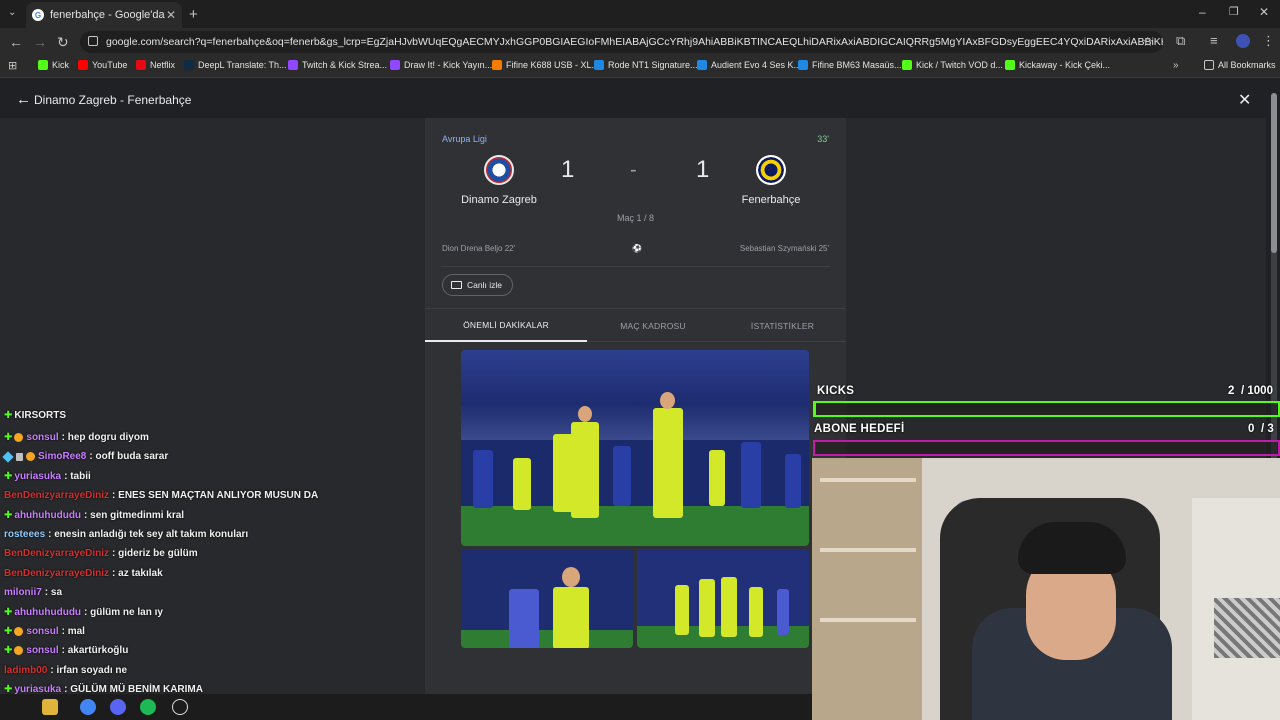 This screenshot has height=720, width=1280. I want to click on back-icon: ←, so click(16, 42).